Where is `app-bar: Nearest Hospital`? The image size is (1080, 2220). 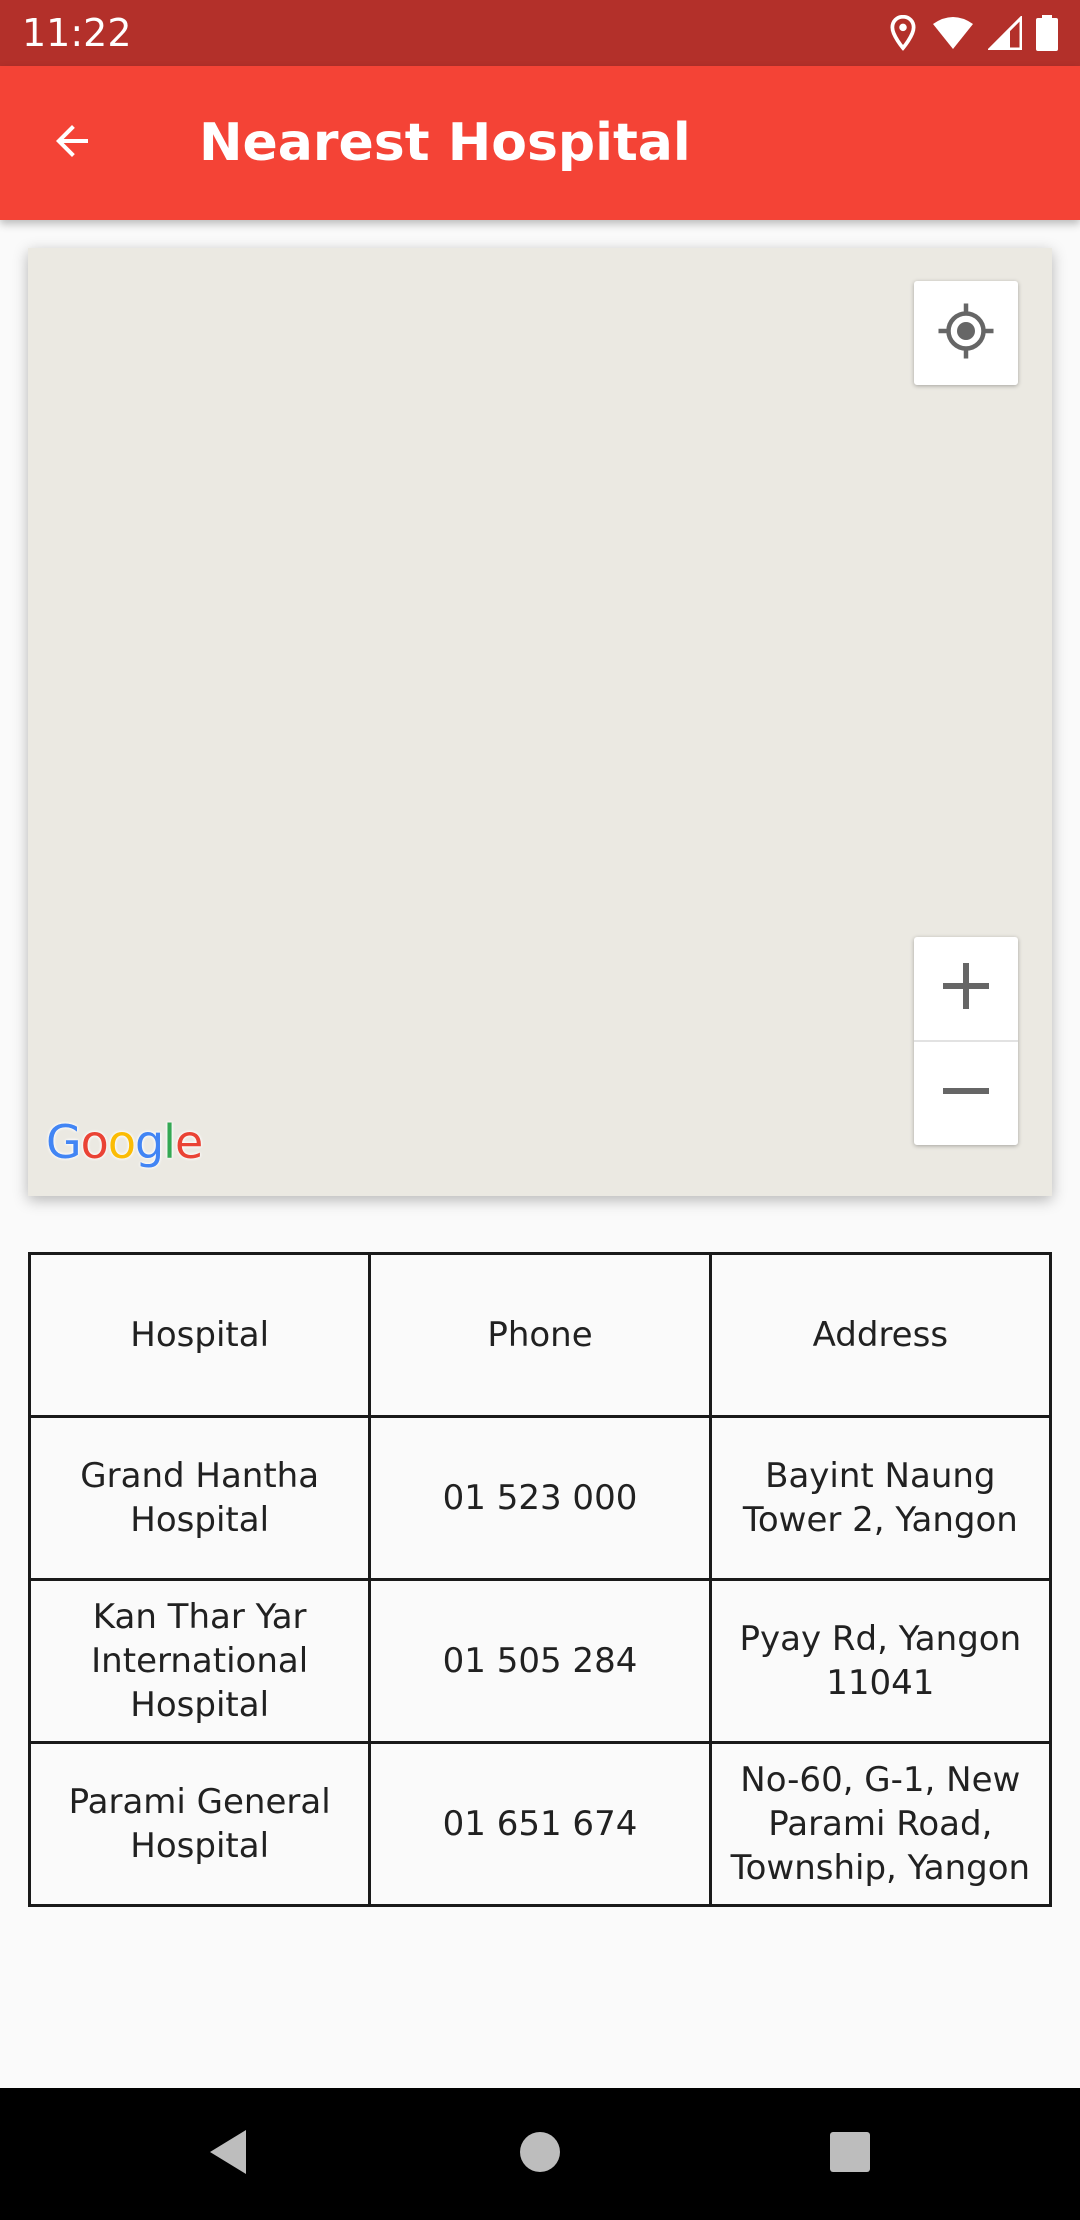 app-bar: Nearest Hospital is located at coordinates (540, 143).